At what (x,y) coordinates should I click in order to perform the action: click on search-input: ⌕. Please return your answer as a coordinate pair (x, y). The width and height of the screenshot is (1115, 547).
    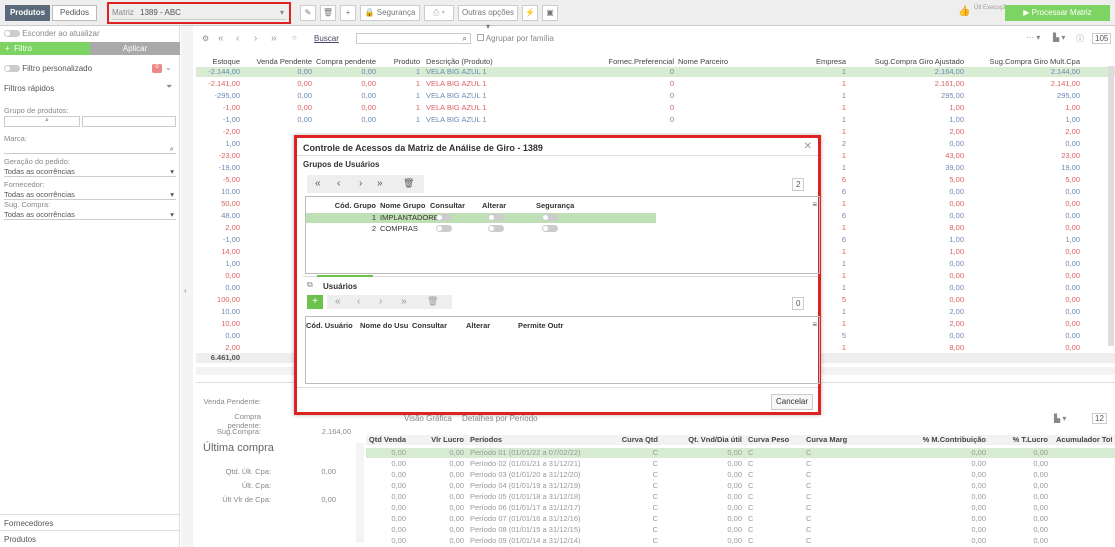
    Looking at the image, I should click on (413, 38).